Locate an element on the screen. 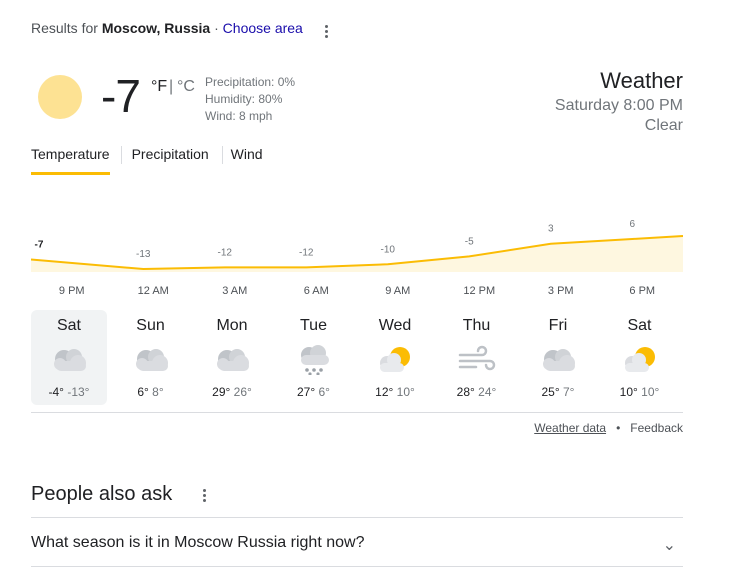  forecast-day: Wed 12° 10° is located at coordinates (395, 357).